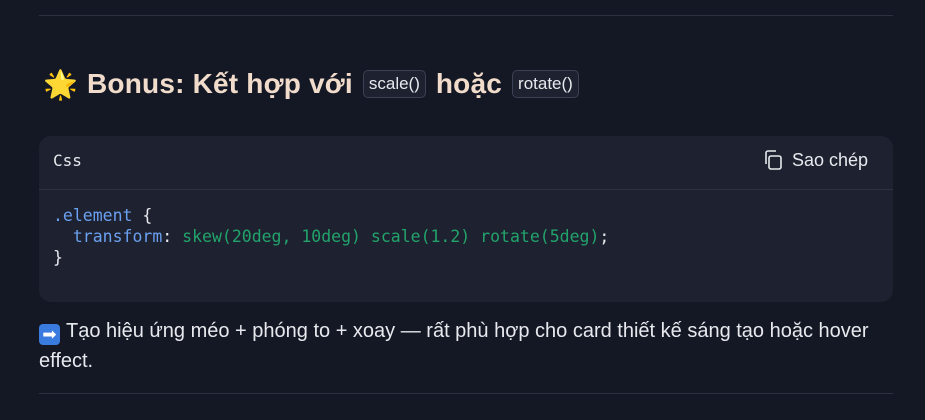 The height and width of the screenshot is (420, 925). I want to click on copy-label: Sao chép, so click(829, 159).